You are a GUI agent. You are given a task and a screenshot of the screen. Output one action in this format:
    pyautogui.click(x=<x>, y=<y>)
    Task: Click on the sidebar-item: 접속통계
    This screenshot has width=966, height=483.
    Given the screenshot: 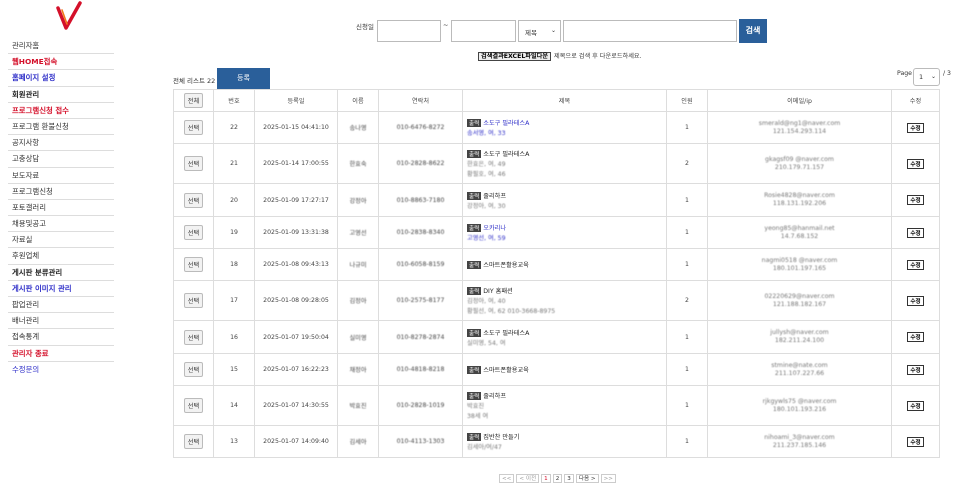 What is the action you would take?
    pyautogui.click(x=61, y=337)
    